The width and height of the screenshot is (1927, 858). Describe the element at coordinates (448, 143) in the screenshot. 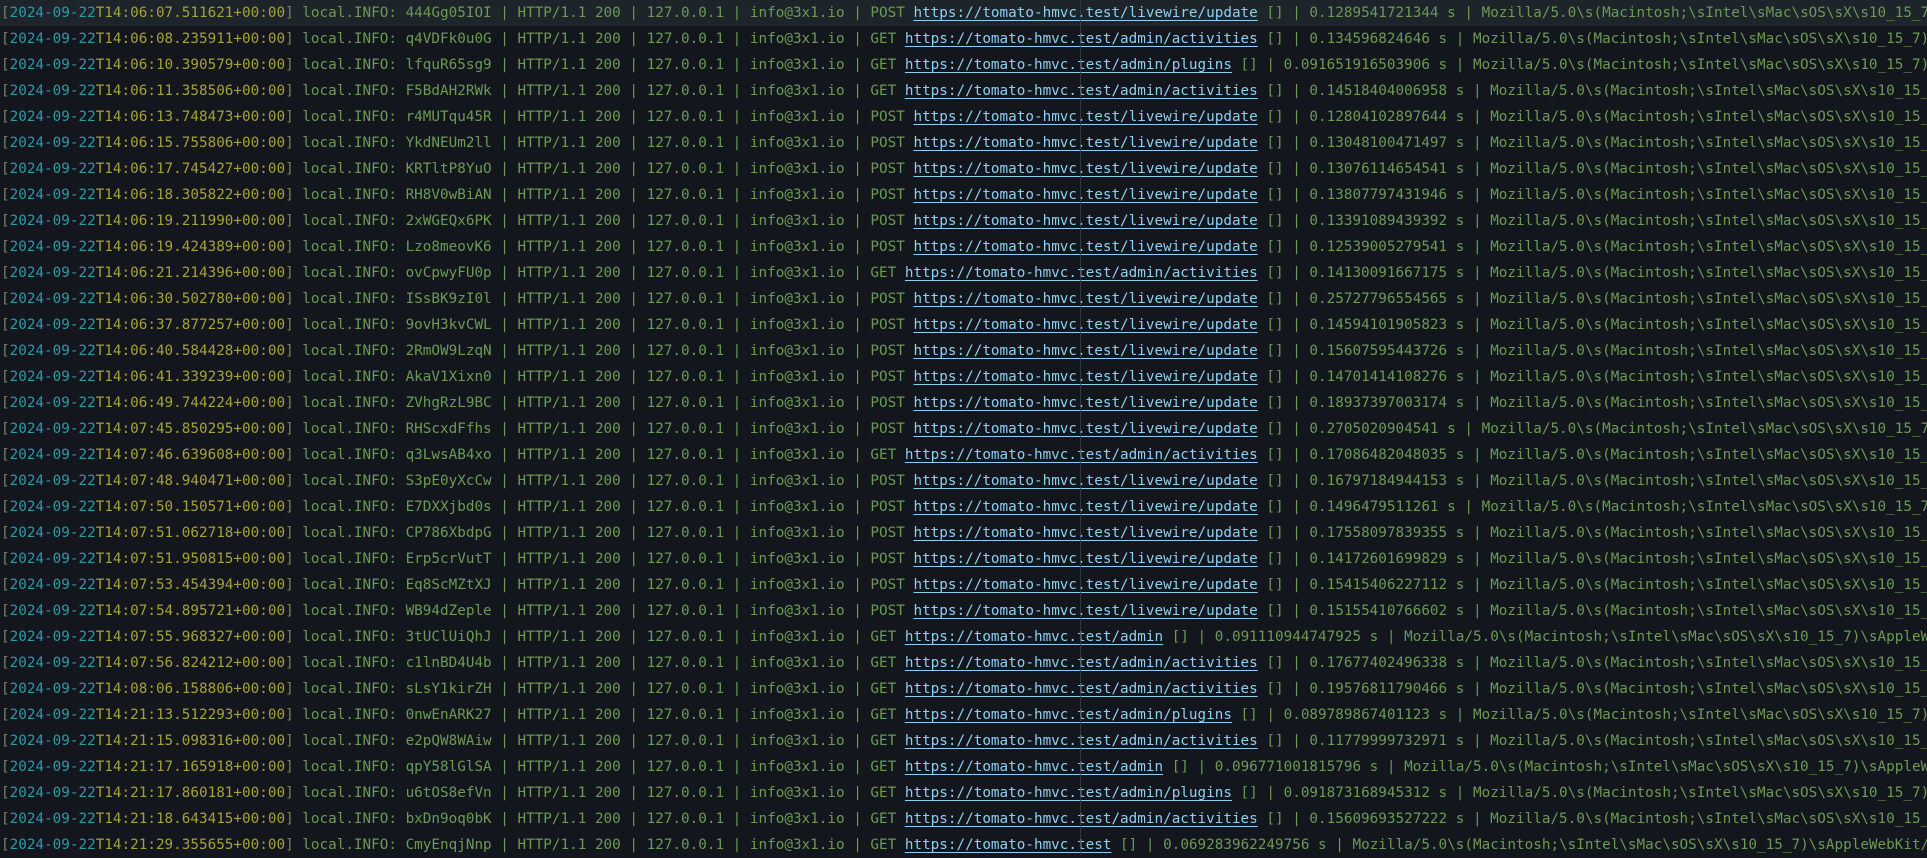

I see `request-id: YkdNEUm2ll` at that location.